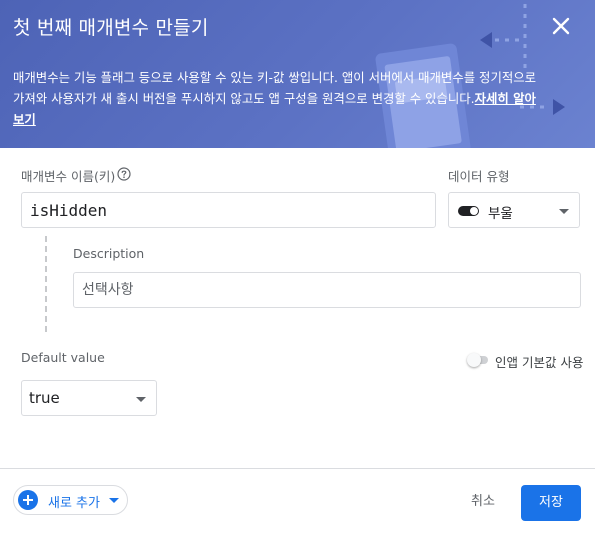 This screenshot has height=539, width=595. I want to click on description-input, so click(327, 290).